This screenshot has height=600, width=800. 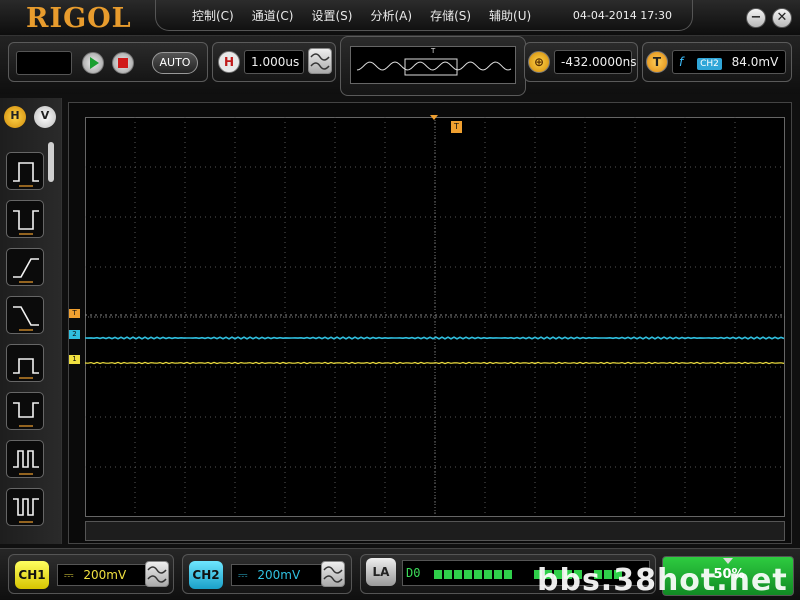 I want to click on menu-analyze: 分析(A), so click(x=391, y=15).